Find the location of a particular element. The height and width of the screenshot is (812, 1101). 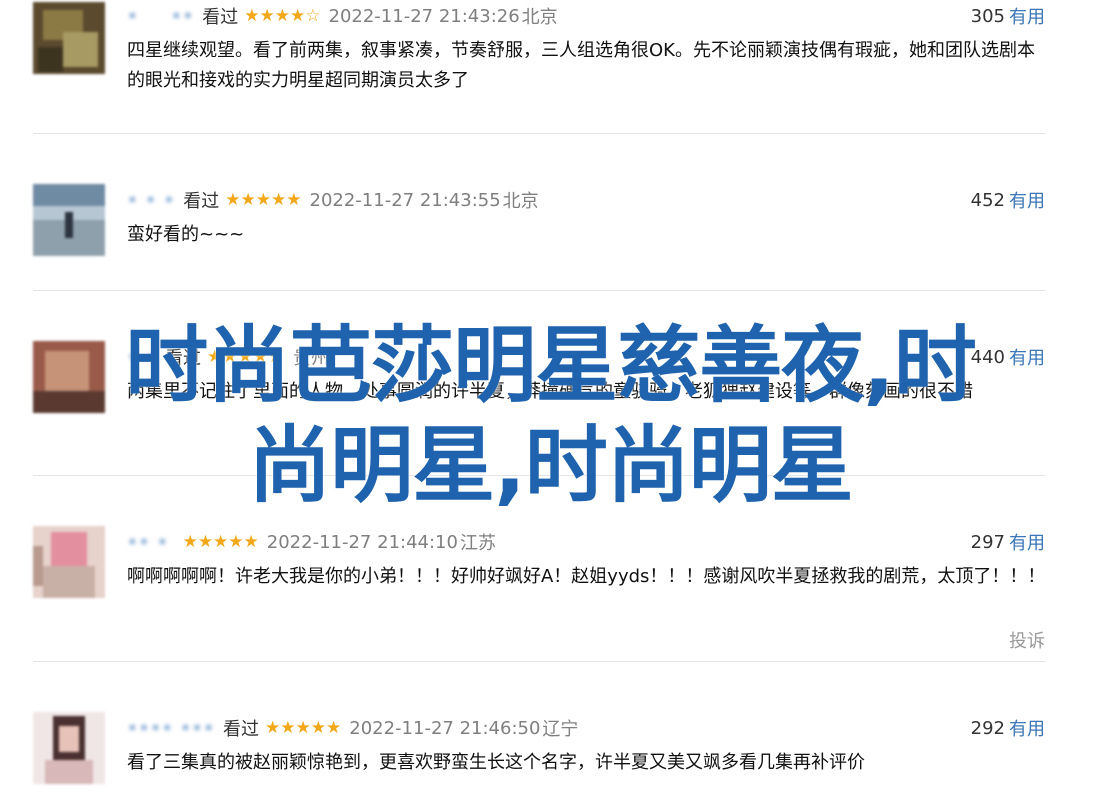

username: •••• ••• is located at coordinates (171, 728).